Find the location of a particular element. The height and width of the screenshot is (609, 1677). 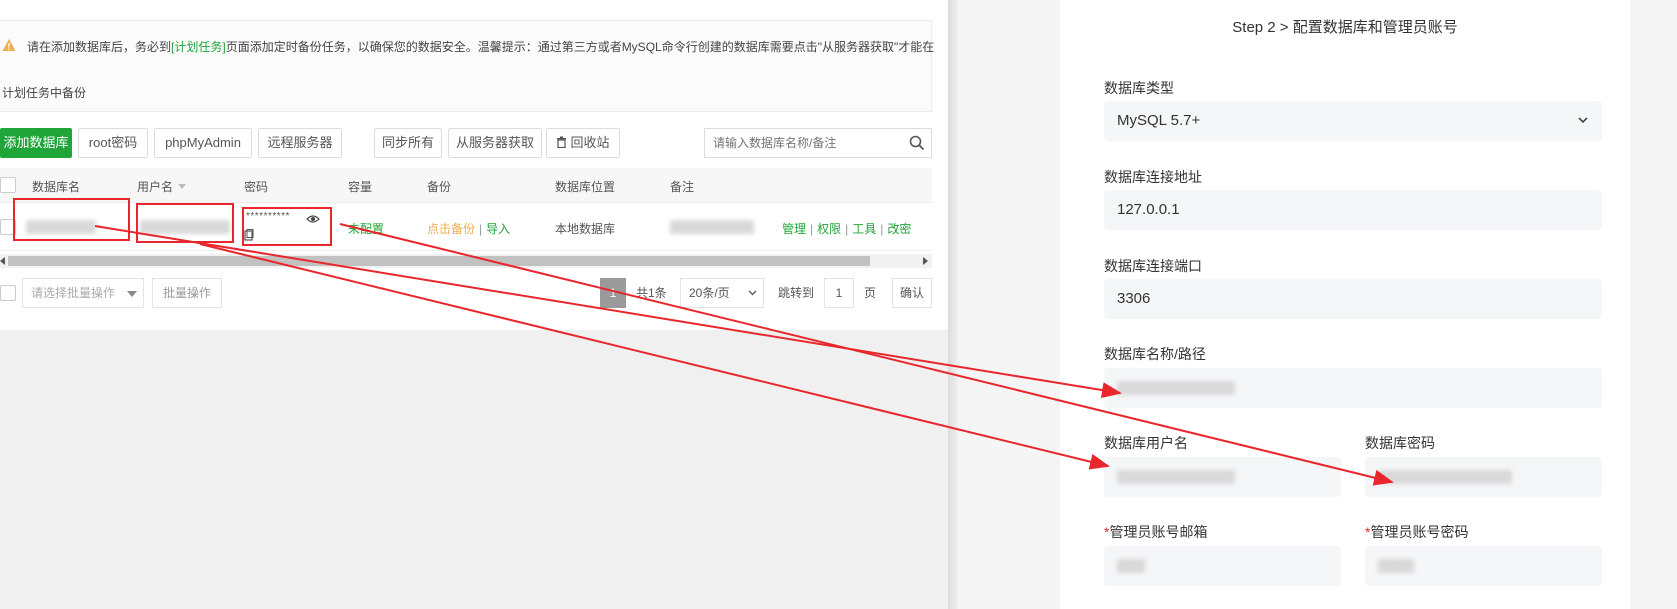

cron-task-link: [计划任务] is located at coordinates (198, 47).